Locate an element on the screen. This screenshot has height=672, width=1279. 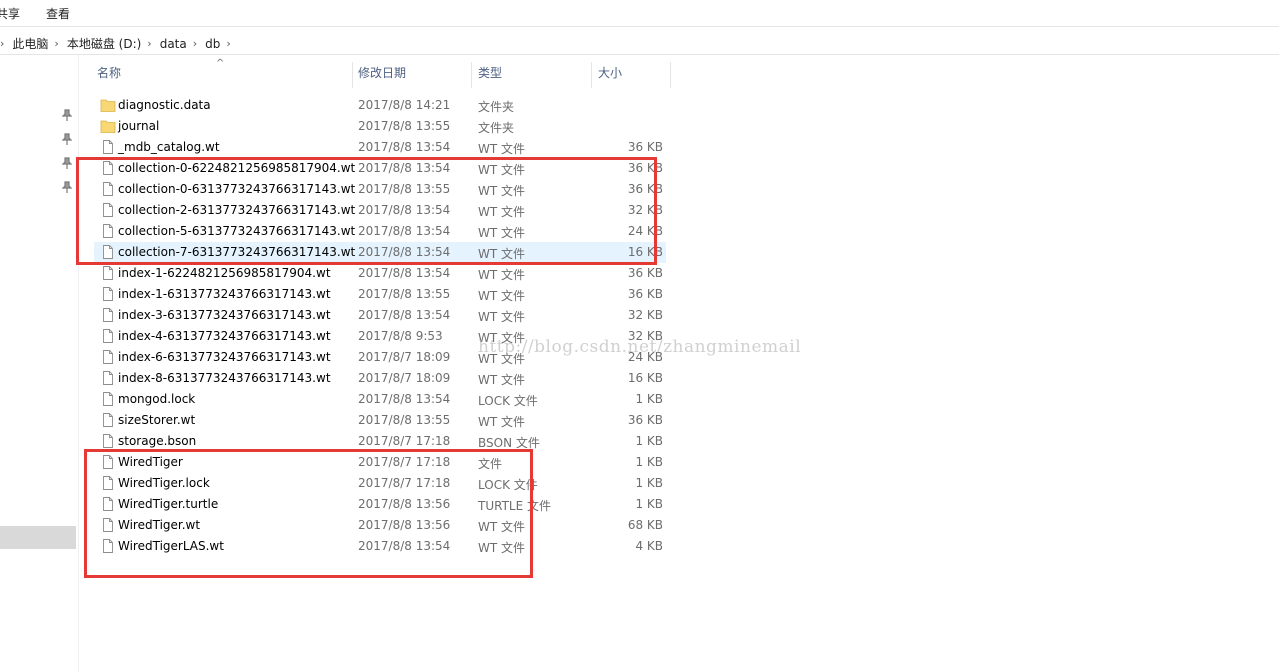
ribbon-tab-share: 共享 is located at coordinates (10, 13).